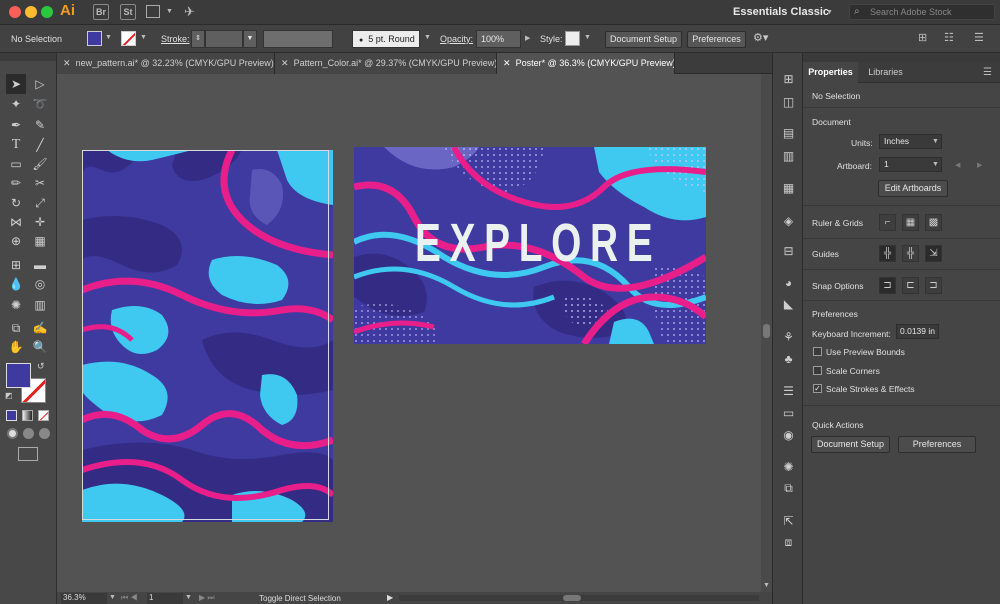 The image size is (1000, 604). Describe the element at coordinates (788, 187) in the screenshot. I see `swatches-icon: ▦` at that location.